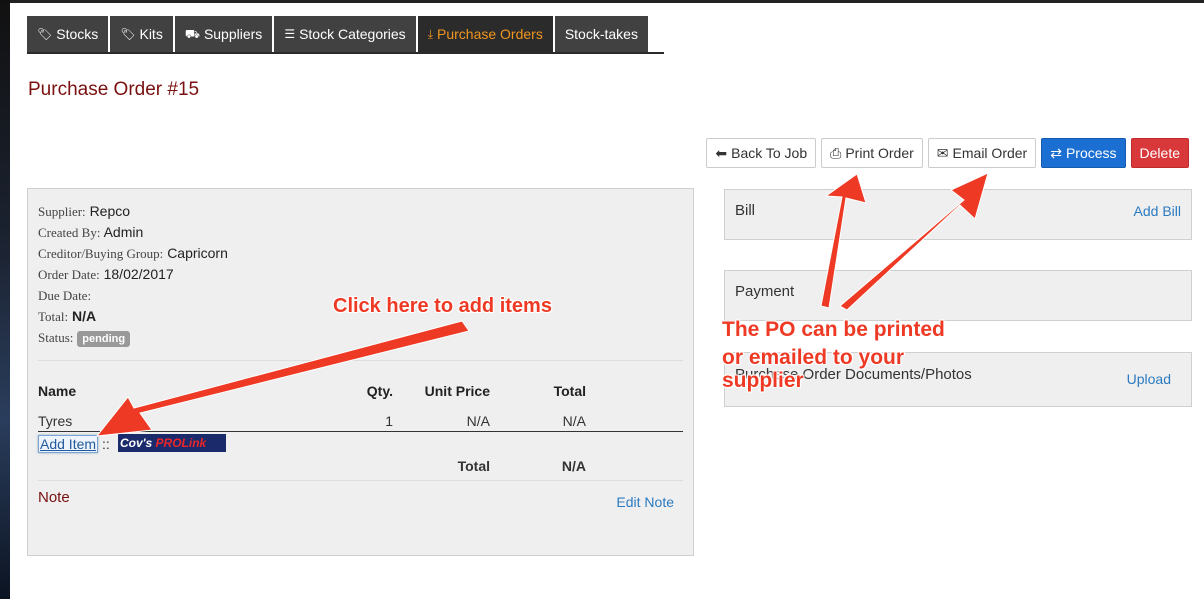 The width and height of the screenshot is (1204, 599). Describe the element at coordinates (745, 210) in the screenshot. I see `bill-heading: Bill` at that location.